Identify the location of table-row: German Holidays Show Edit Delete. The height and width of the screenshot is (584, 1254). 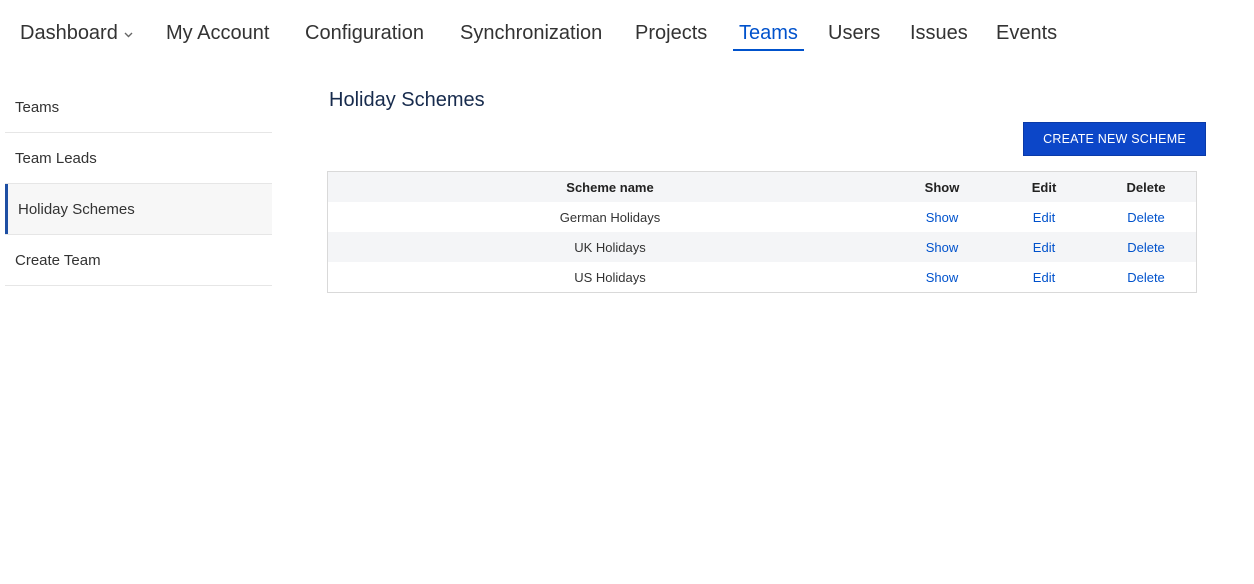
(762, 217).